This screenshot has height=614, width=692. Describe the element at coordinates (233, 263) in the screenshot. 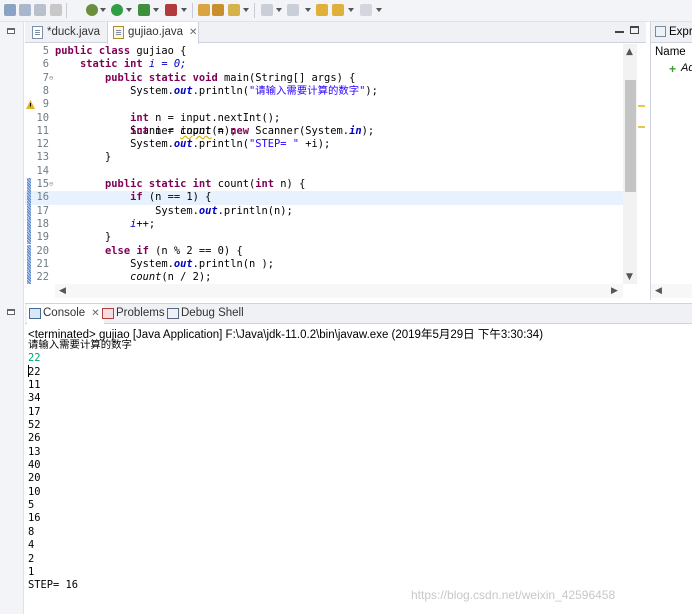

I see `code-text: .println(n );` at that location.